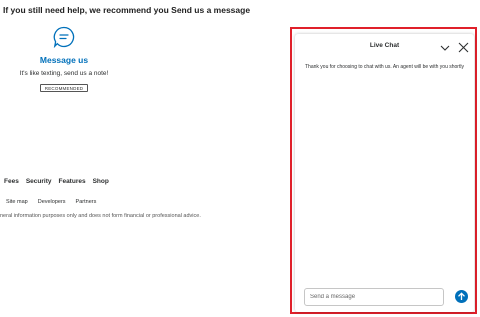 Image resolution: width=480 pixels, height=317 pixels. Describe the element at coordinates (11, 181) in the screenshot. I see `footer-link-fees: Fees` at that location.